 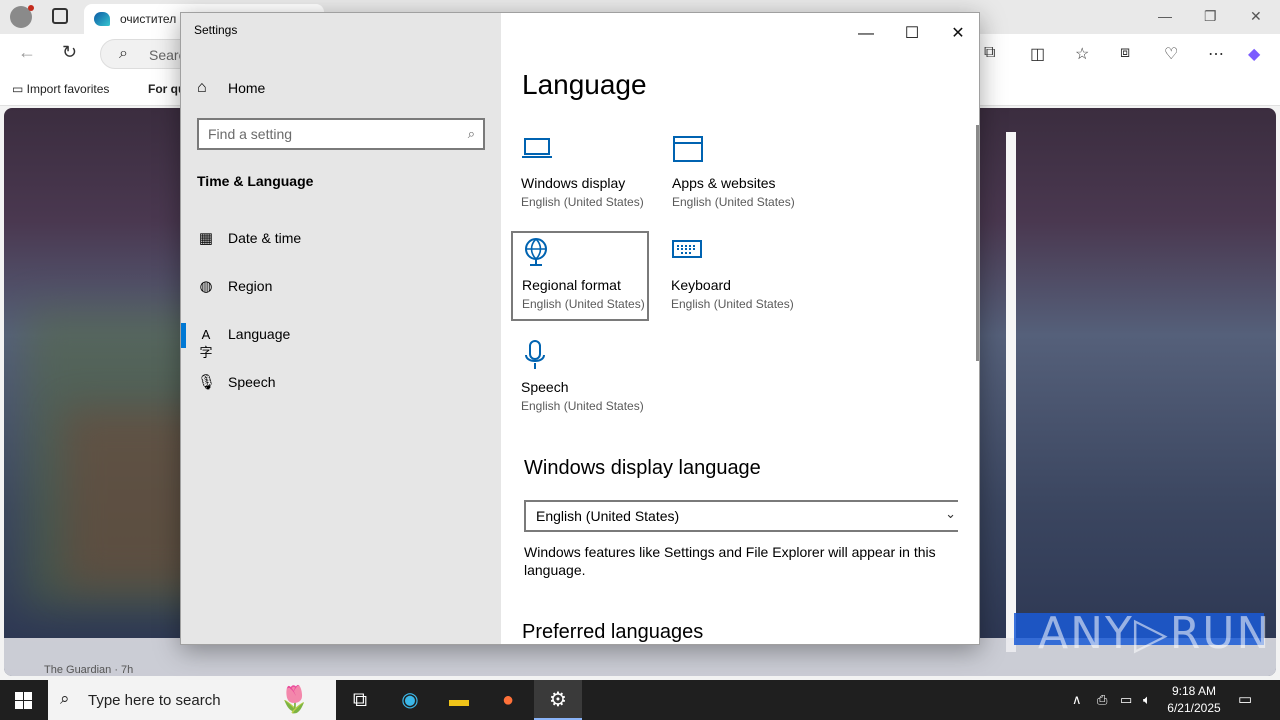 I want to click on notifications-icon: ▭, so click(x=1245, y=699).